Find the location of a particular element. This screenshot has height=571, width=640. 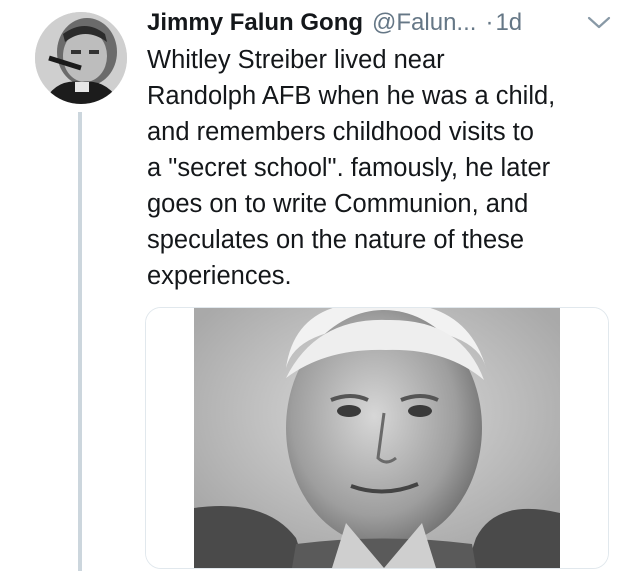

thread-line is located at coordinates (80, 341).